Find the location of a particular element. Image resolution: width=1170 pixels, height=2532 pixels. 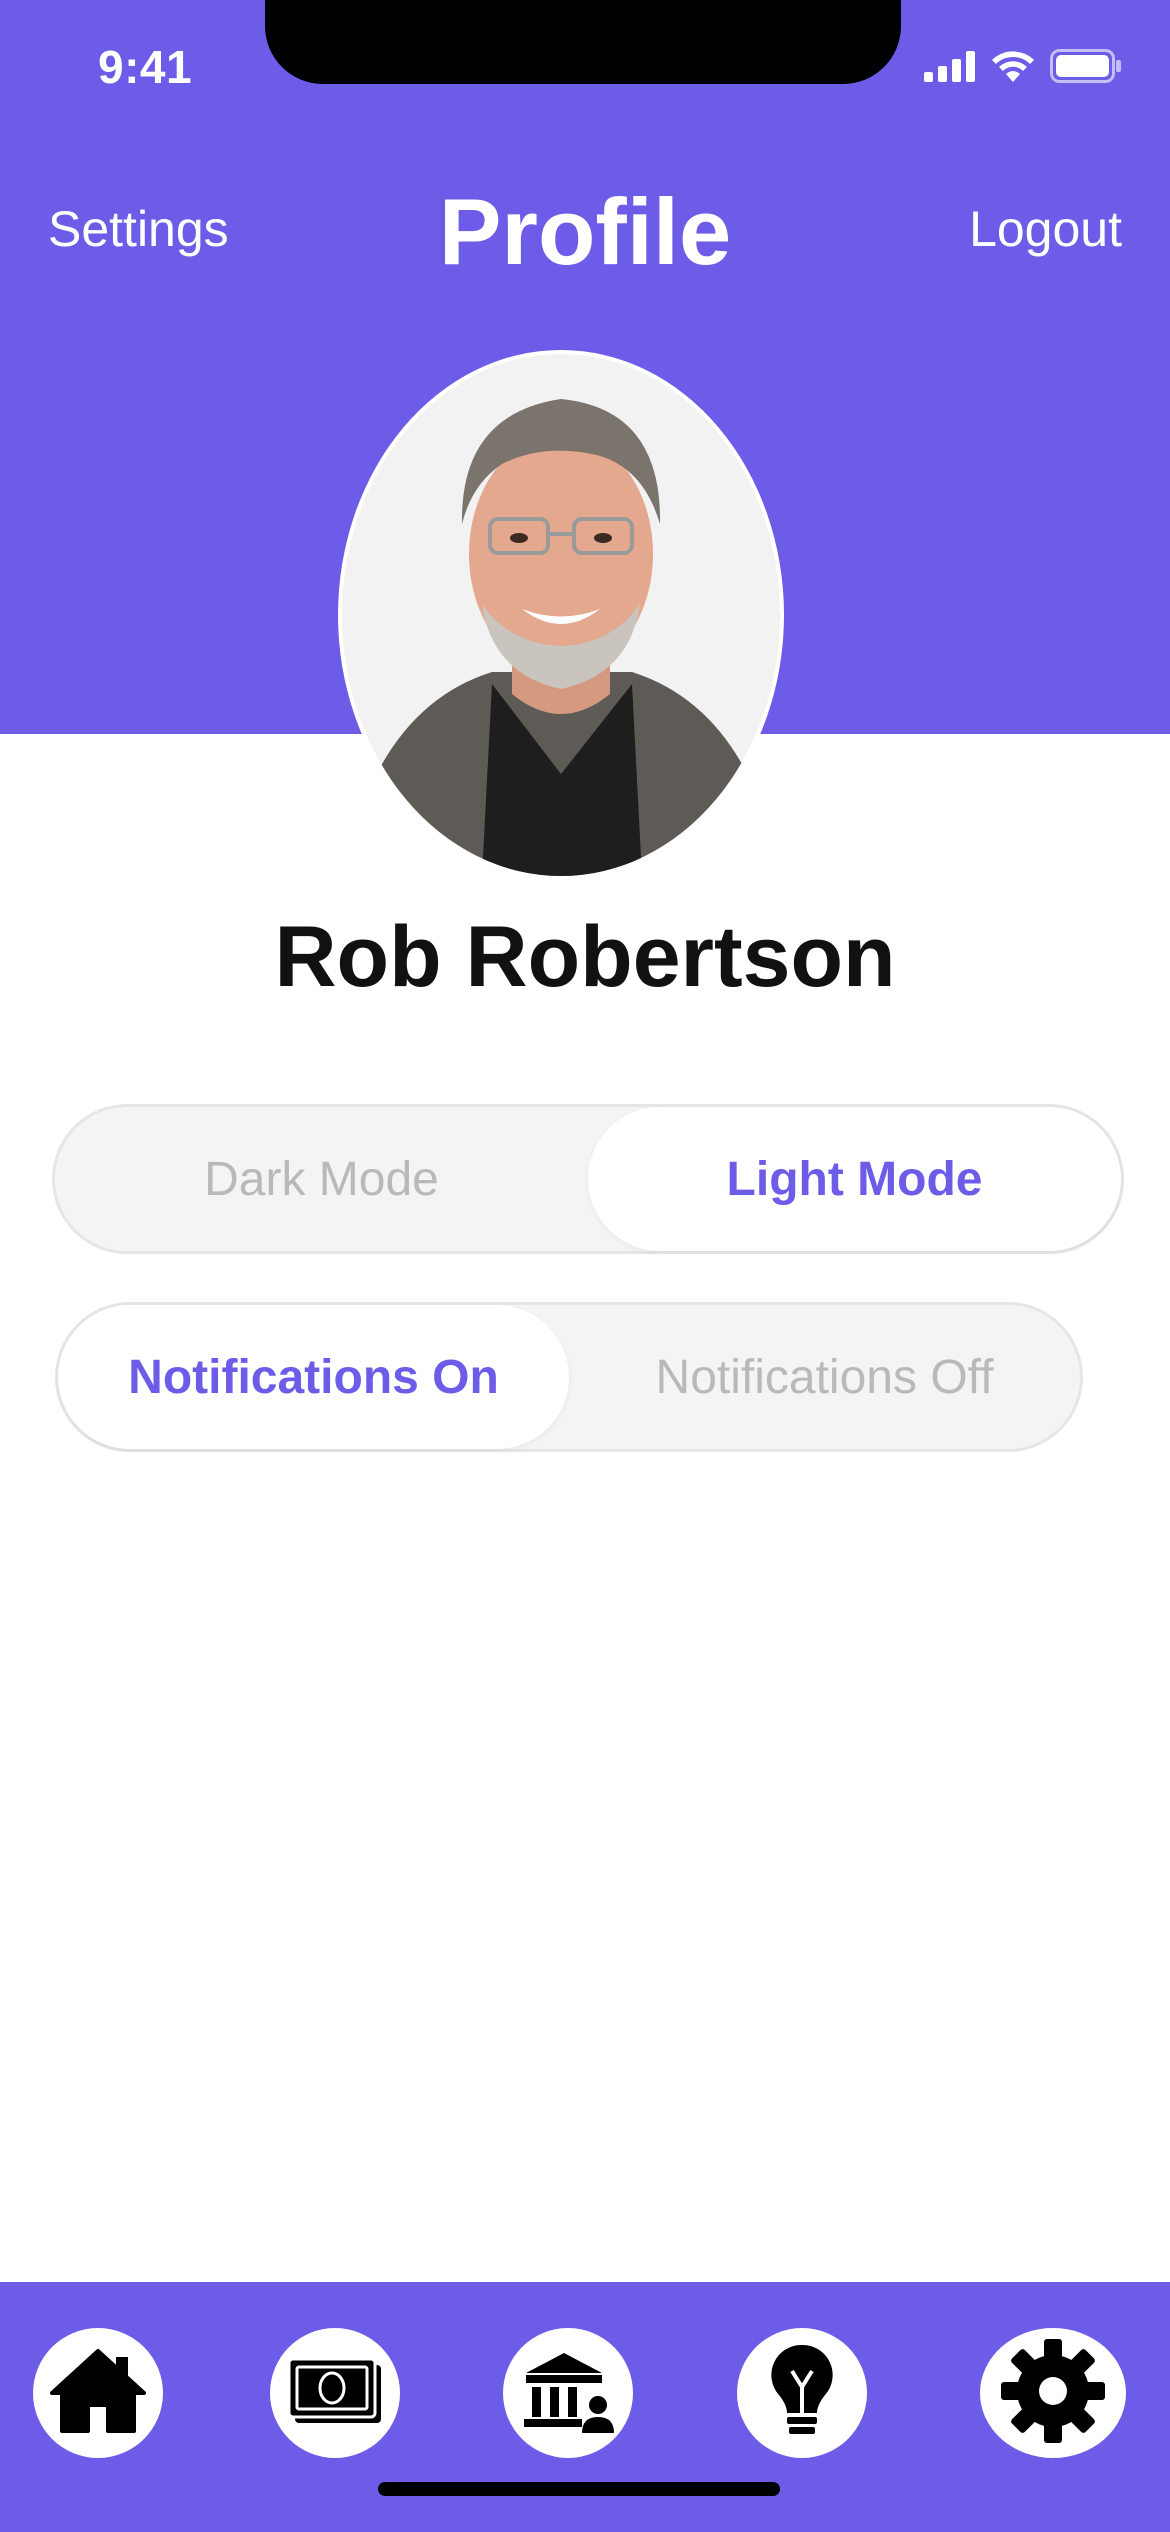

notifications-off-option: Notifications Off is located at coordinates (824, 1377).